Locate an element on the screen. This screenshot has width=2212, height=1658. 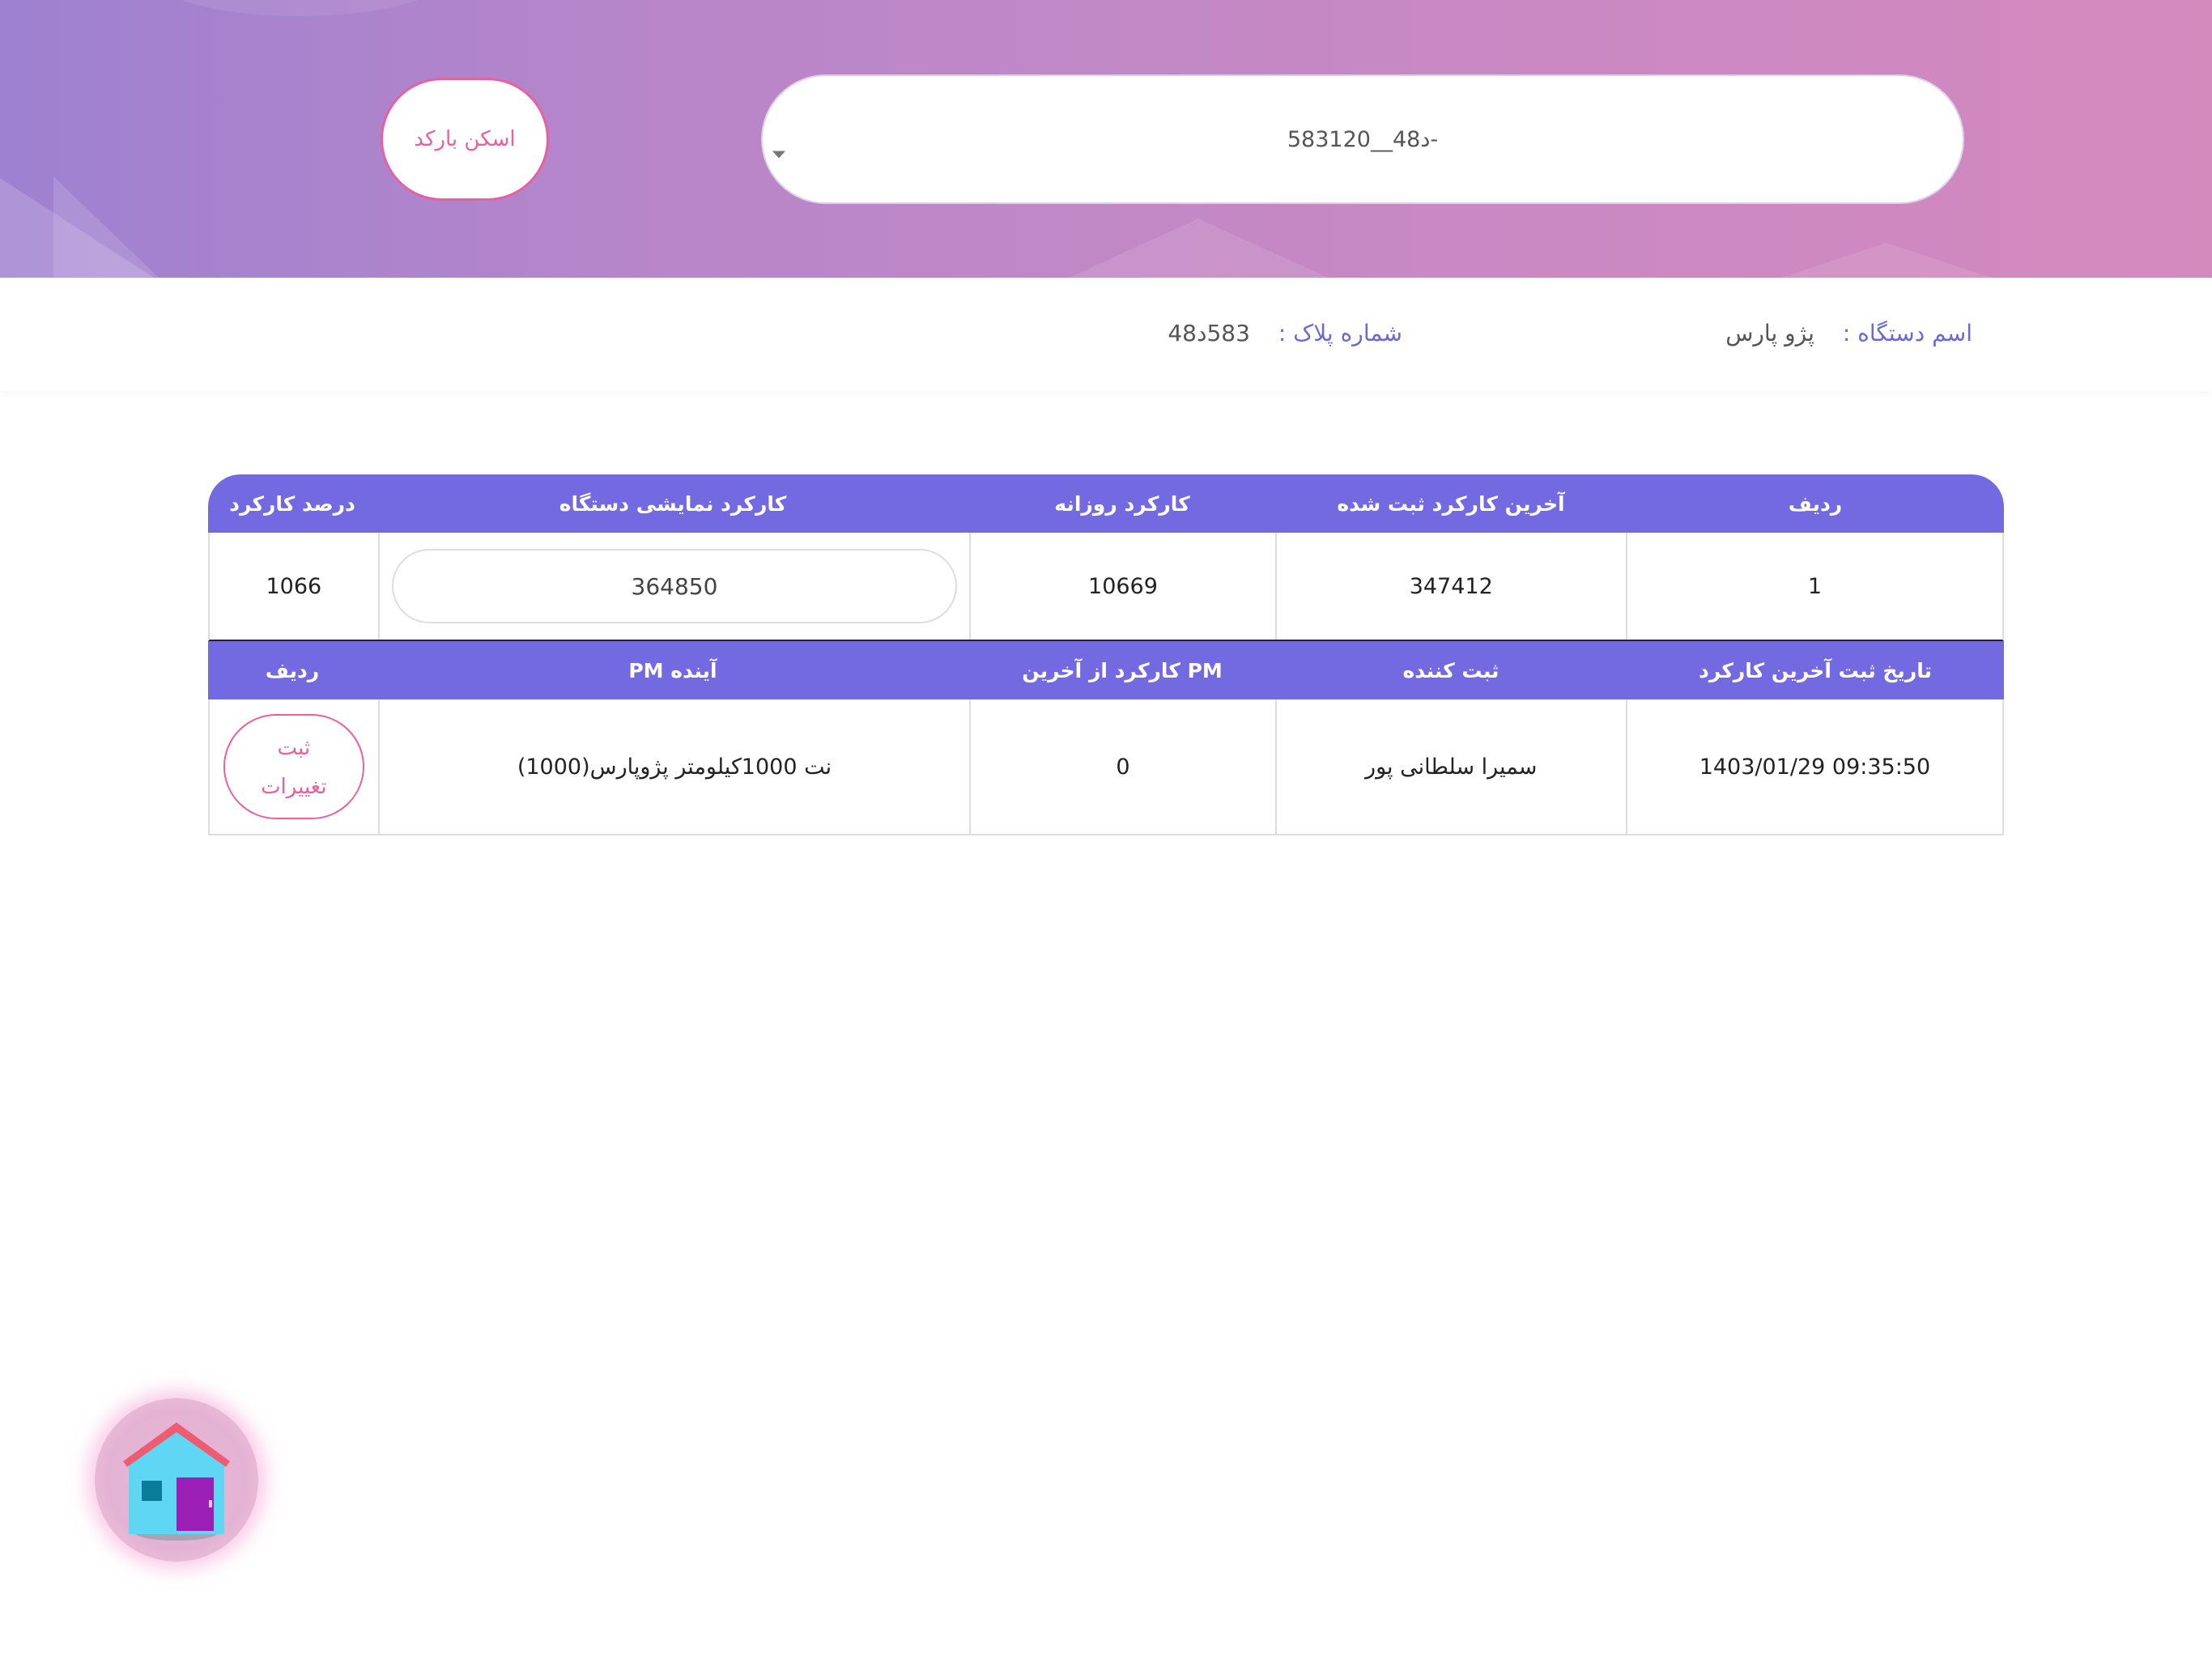
save-changes-button: ثبت تغییرات is located at coordinates (293, 766).